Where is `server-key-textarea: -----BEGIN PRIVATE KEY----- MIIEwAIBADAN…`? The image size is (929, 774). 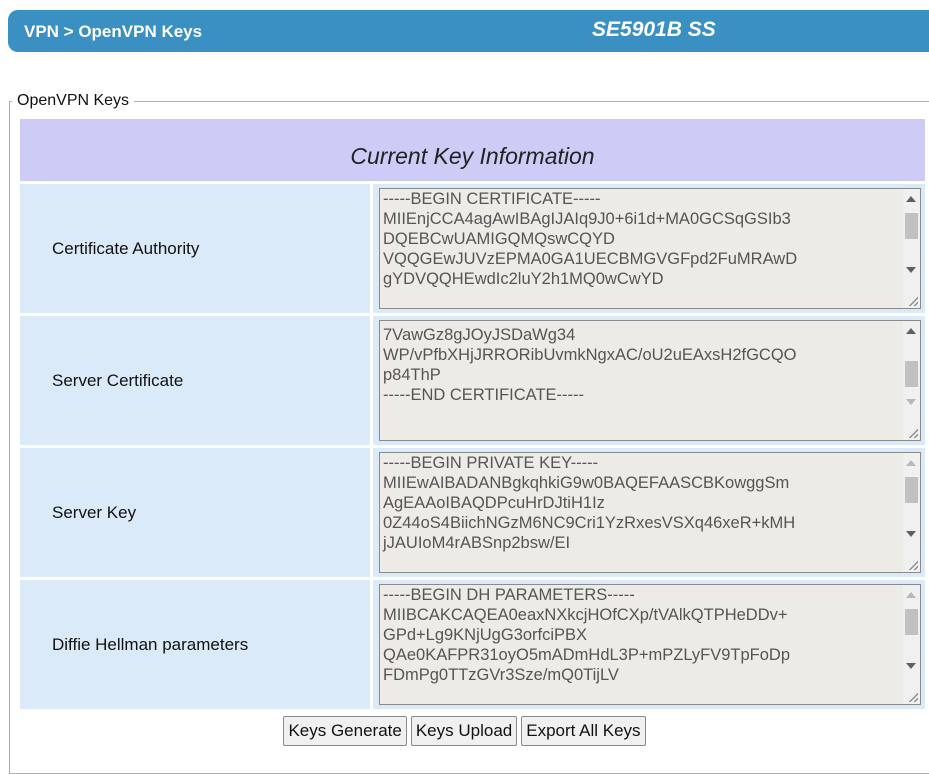
server-key-textarea: -----BEGIN PRIVATE KEY----- MIIEwAIBADAN… is located at coordinates (641, 512).